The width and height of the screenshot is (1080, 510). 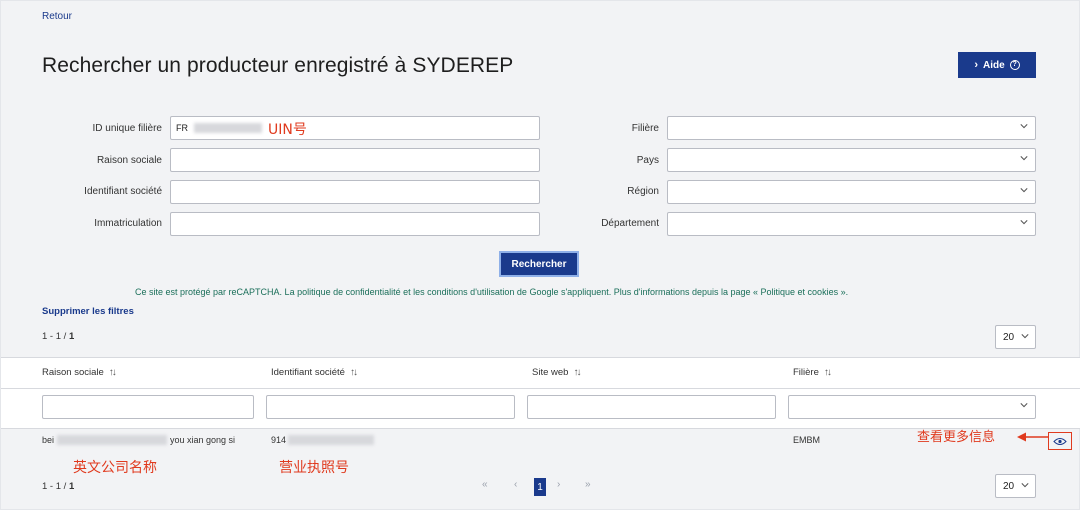 What do you see at coordinates (588, 484) in the screenshot?
I see `last-page-button: »` at bounding box center [588, 484].